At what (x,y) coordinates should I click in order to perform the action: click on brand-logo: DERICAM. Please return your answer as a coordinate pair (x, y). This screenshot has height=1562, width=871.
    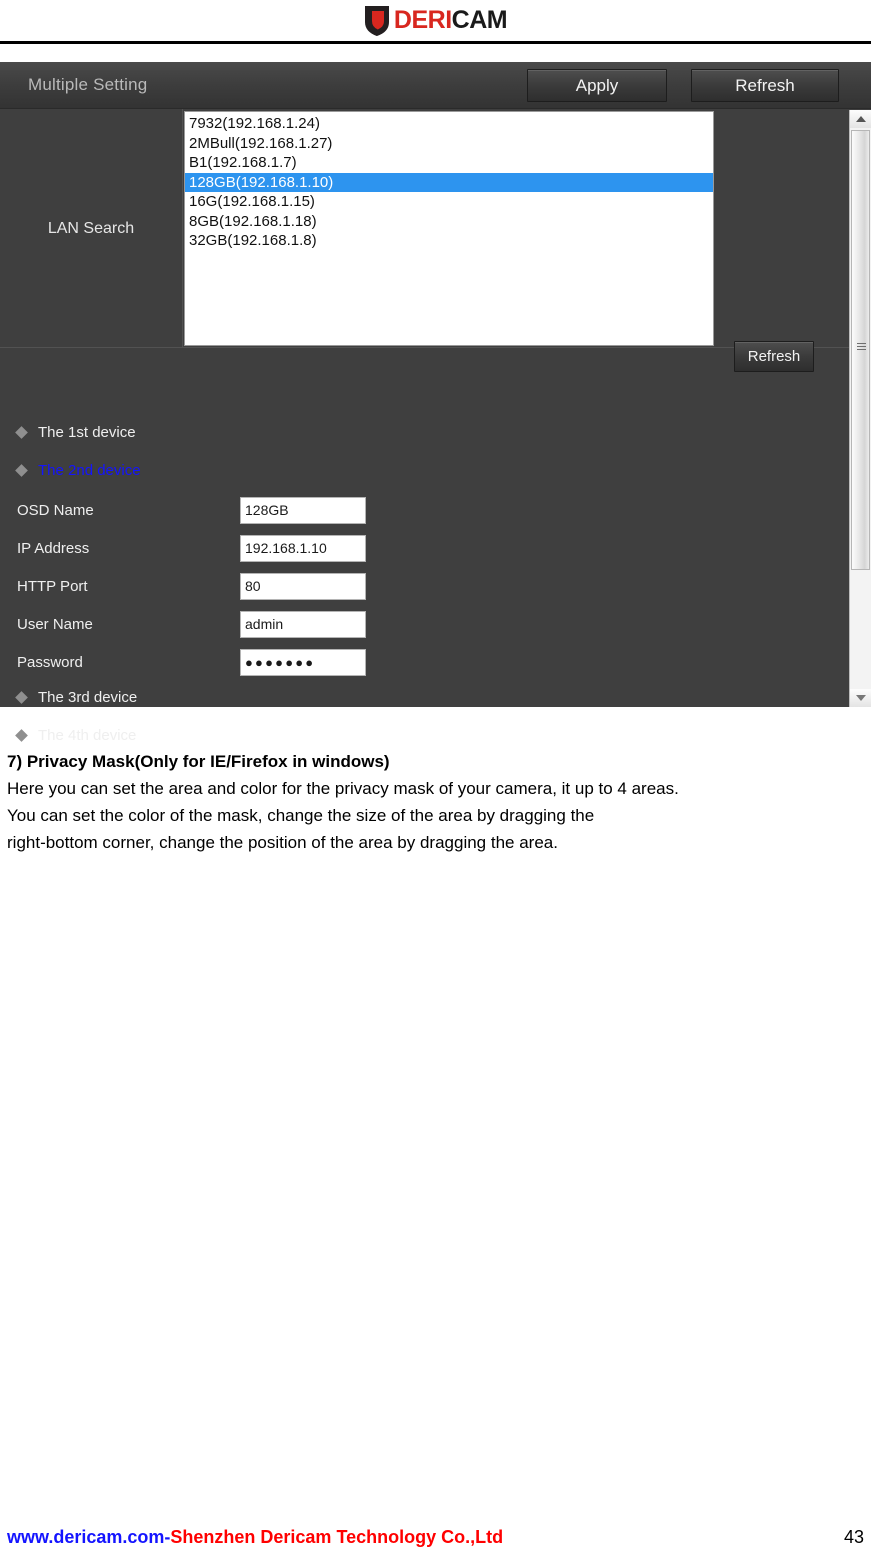
    Looking at the image, I should click on (436, 21).